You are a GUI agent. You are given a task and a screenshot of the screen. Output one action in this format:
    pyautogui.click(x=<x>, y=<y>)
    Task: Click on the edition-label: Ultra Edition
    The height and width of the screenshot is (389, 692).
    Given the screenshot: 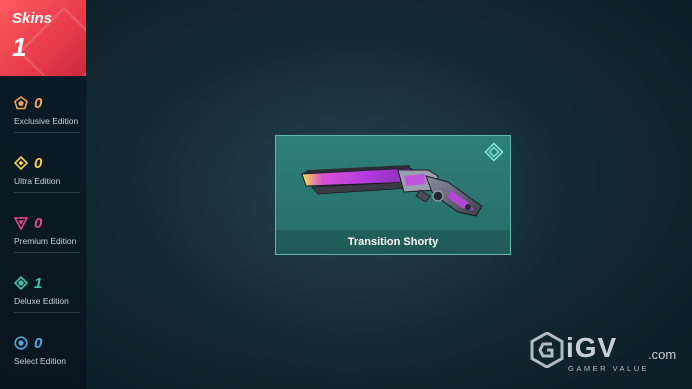 What is the action you would take?
    pyautogui.click(x=37, y=181)
    